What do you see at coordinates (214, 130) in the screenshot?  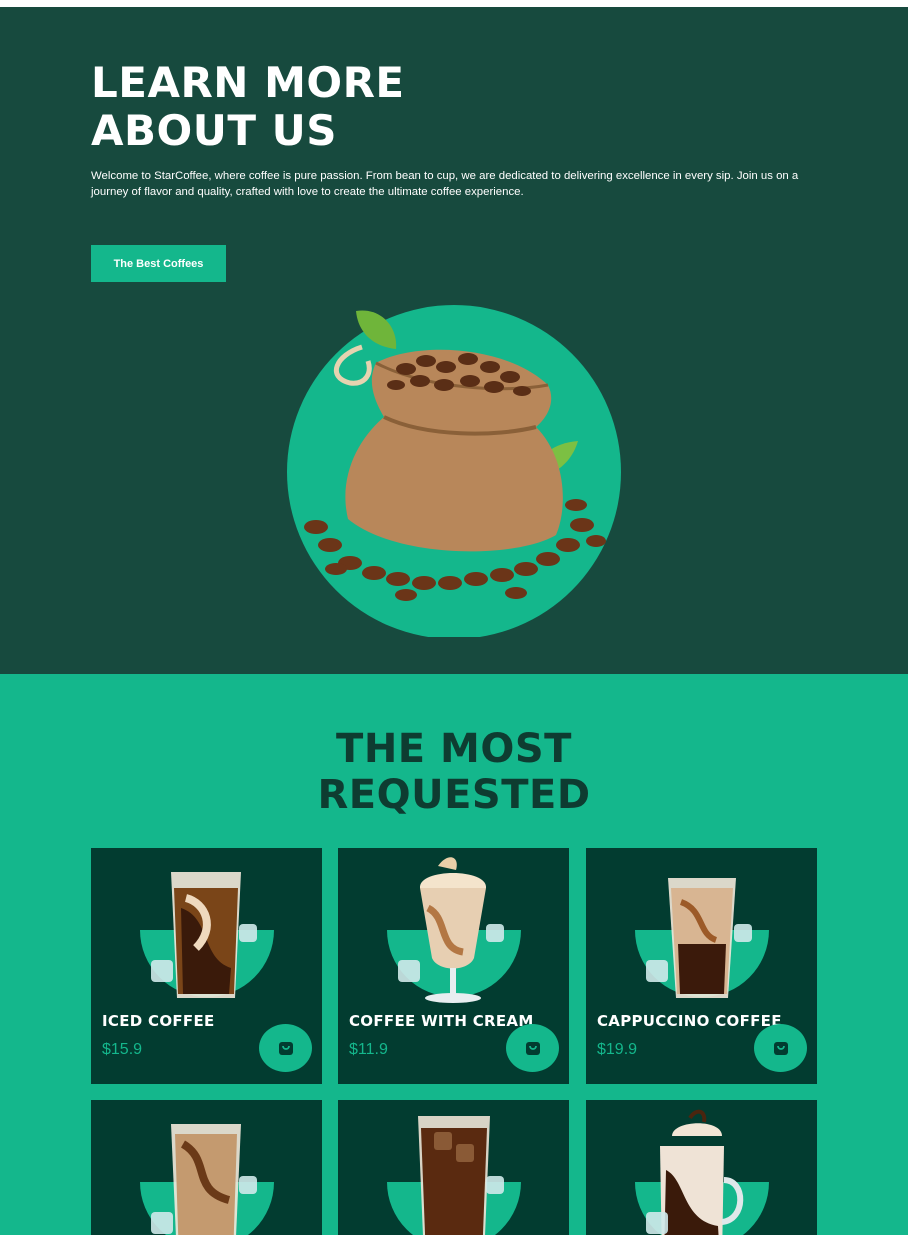 I see `about-title-line2: ABOUT US` at bounding box center [214, 130].